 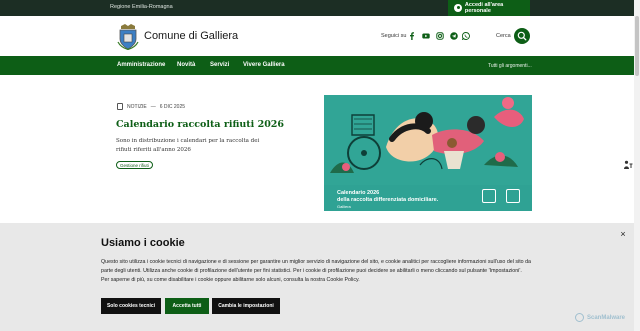 I want to click on watermark-text: ScanMalware, so click(x=606, y=317).